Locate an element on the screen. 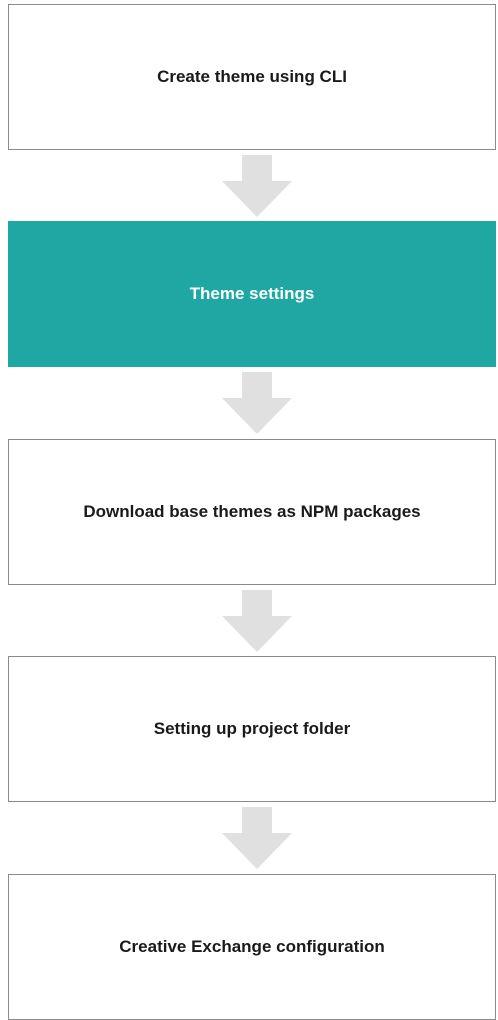 The image size is (498, 1020). step-creative-exchange-config: Creative Exchange configuration is located at coordinates (252, 947).